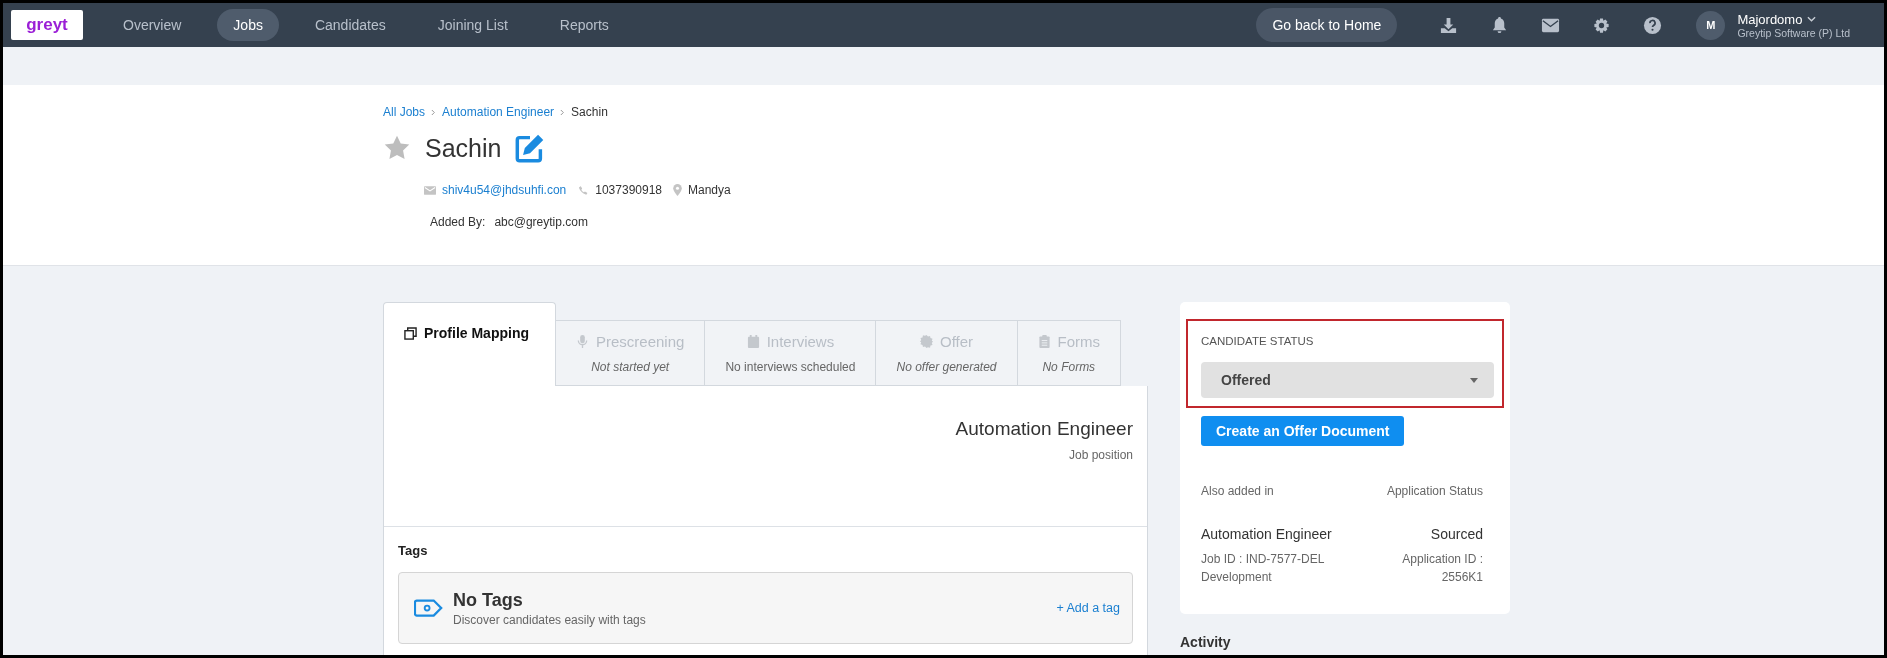 The image size is (1887, 658). I want to click on edit-icon, so click(530, 148).